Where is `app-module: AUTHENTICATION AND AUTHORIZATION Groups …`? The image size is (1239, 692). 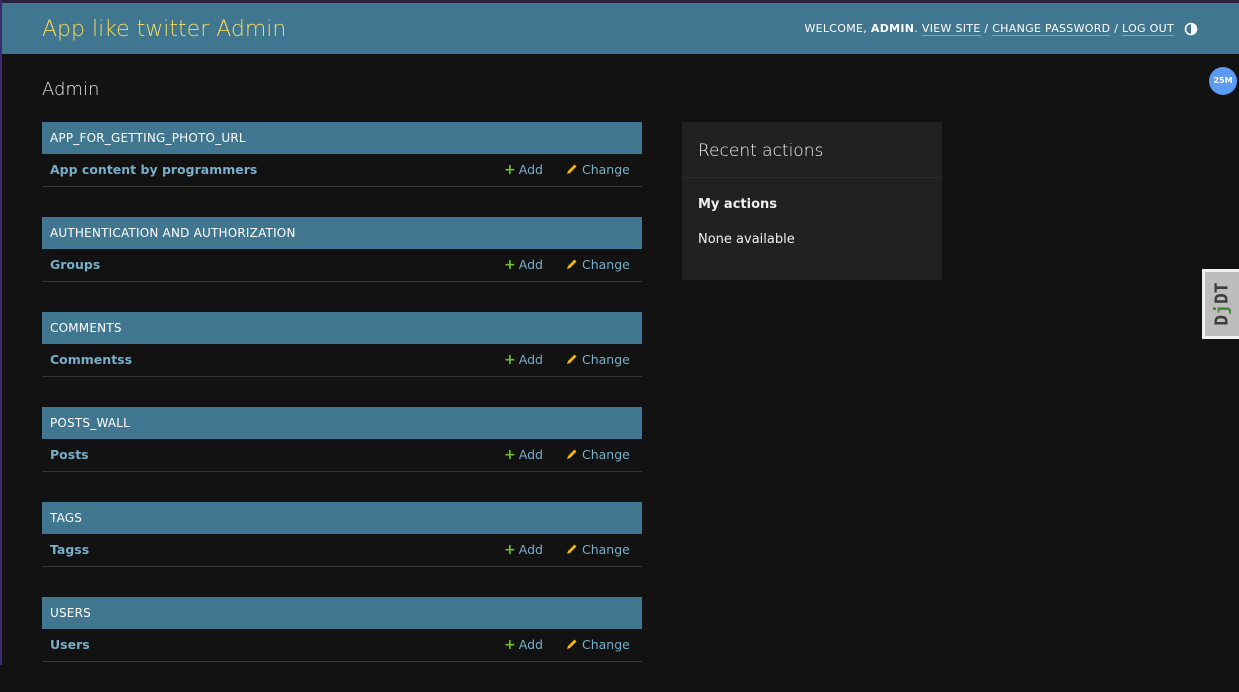 app-module: AUTHENTICATION AND AUTHORIZATION Groups … is located at coordinates (342, 249).